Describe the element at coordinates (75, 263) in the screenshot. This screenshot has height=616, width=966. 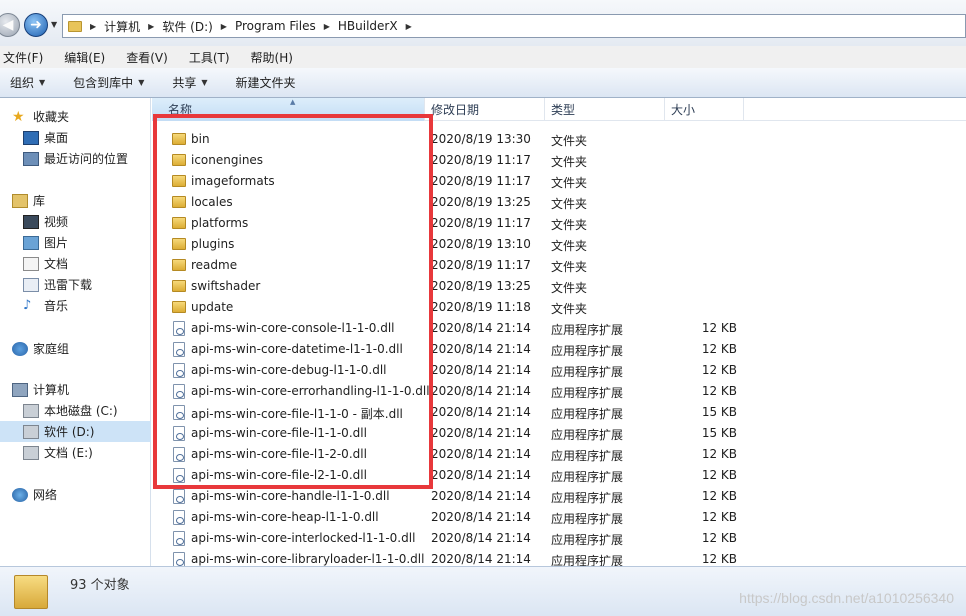
I see `nav-documents: 文档` at that location.